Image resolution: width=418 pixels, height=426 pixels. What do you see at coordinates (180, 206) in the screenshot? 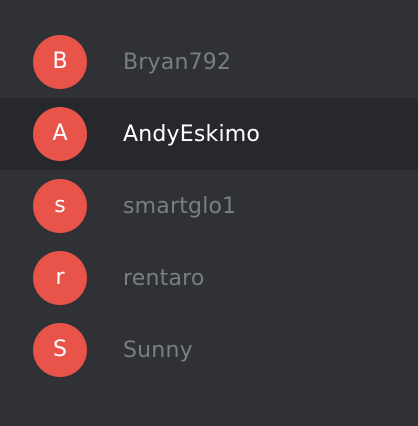
I see `user-name: smartglo1` at bounding box center [180, 206].